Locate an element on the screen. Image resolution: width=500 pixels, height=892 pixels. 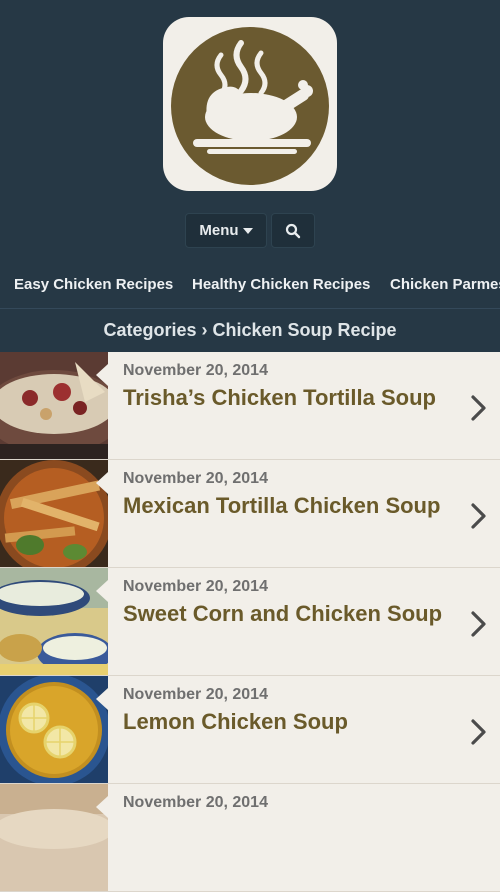
site-logo is located at coordinates (250, 104).